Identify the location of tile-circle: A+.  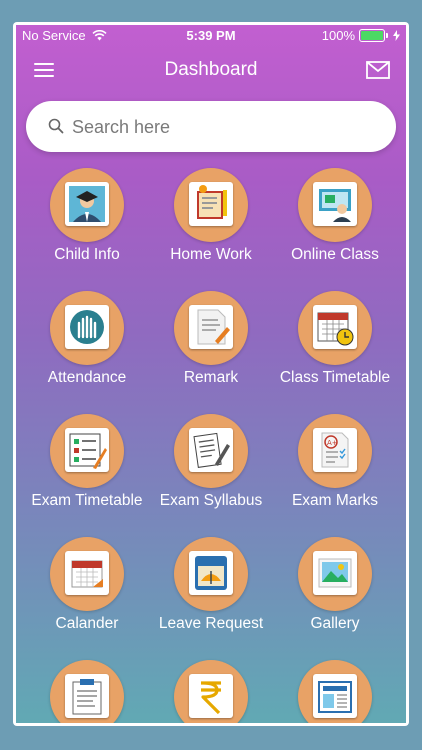
(335, 451).